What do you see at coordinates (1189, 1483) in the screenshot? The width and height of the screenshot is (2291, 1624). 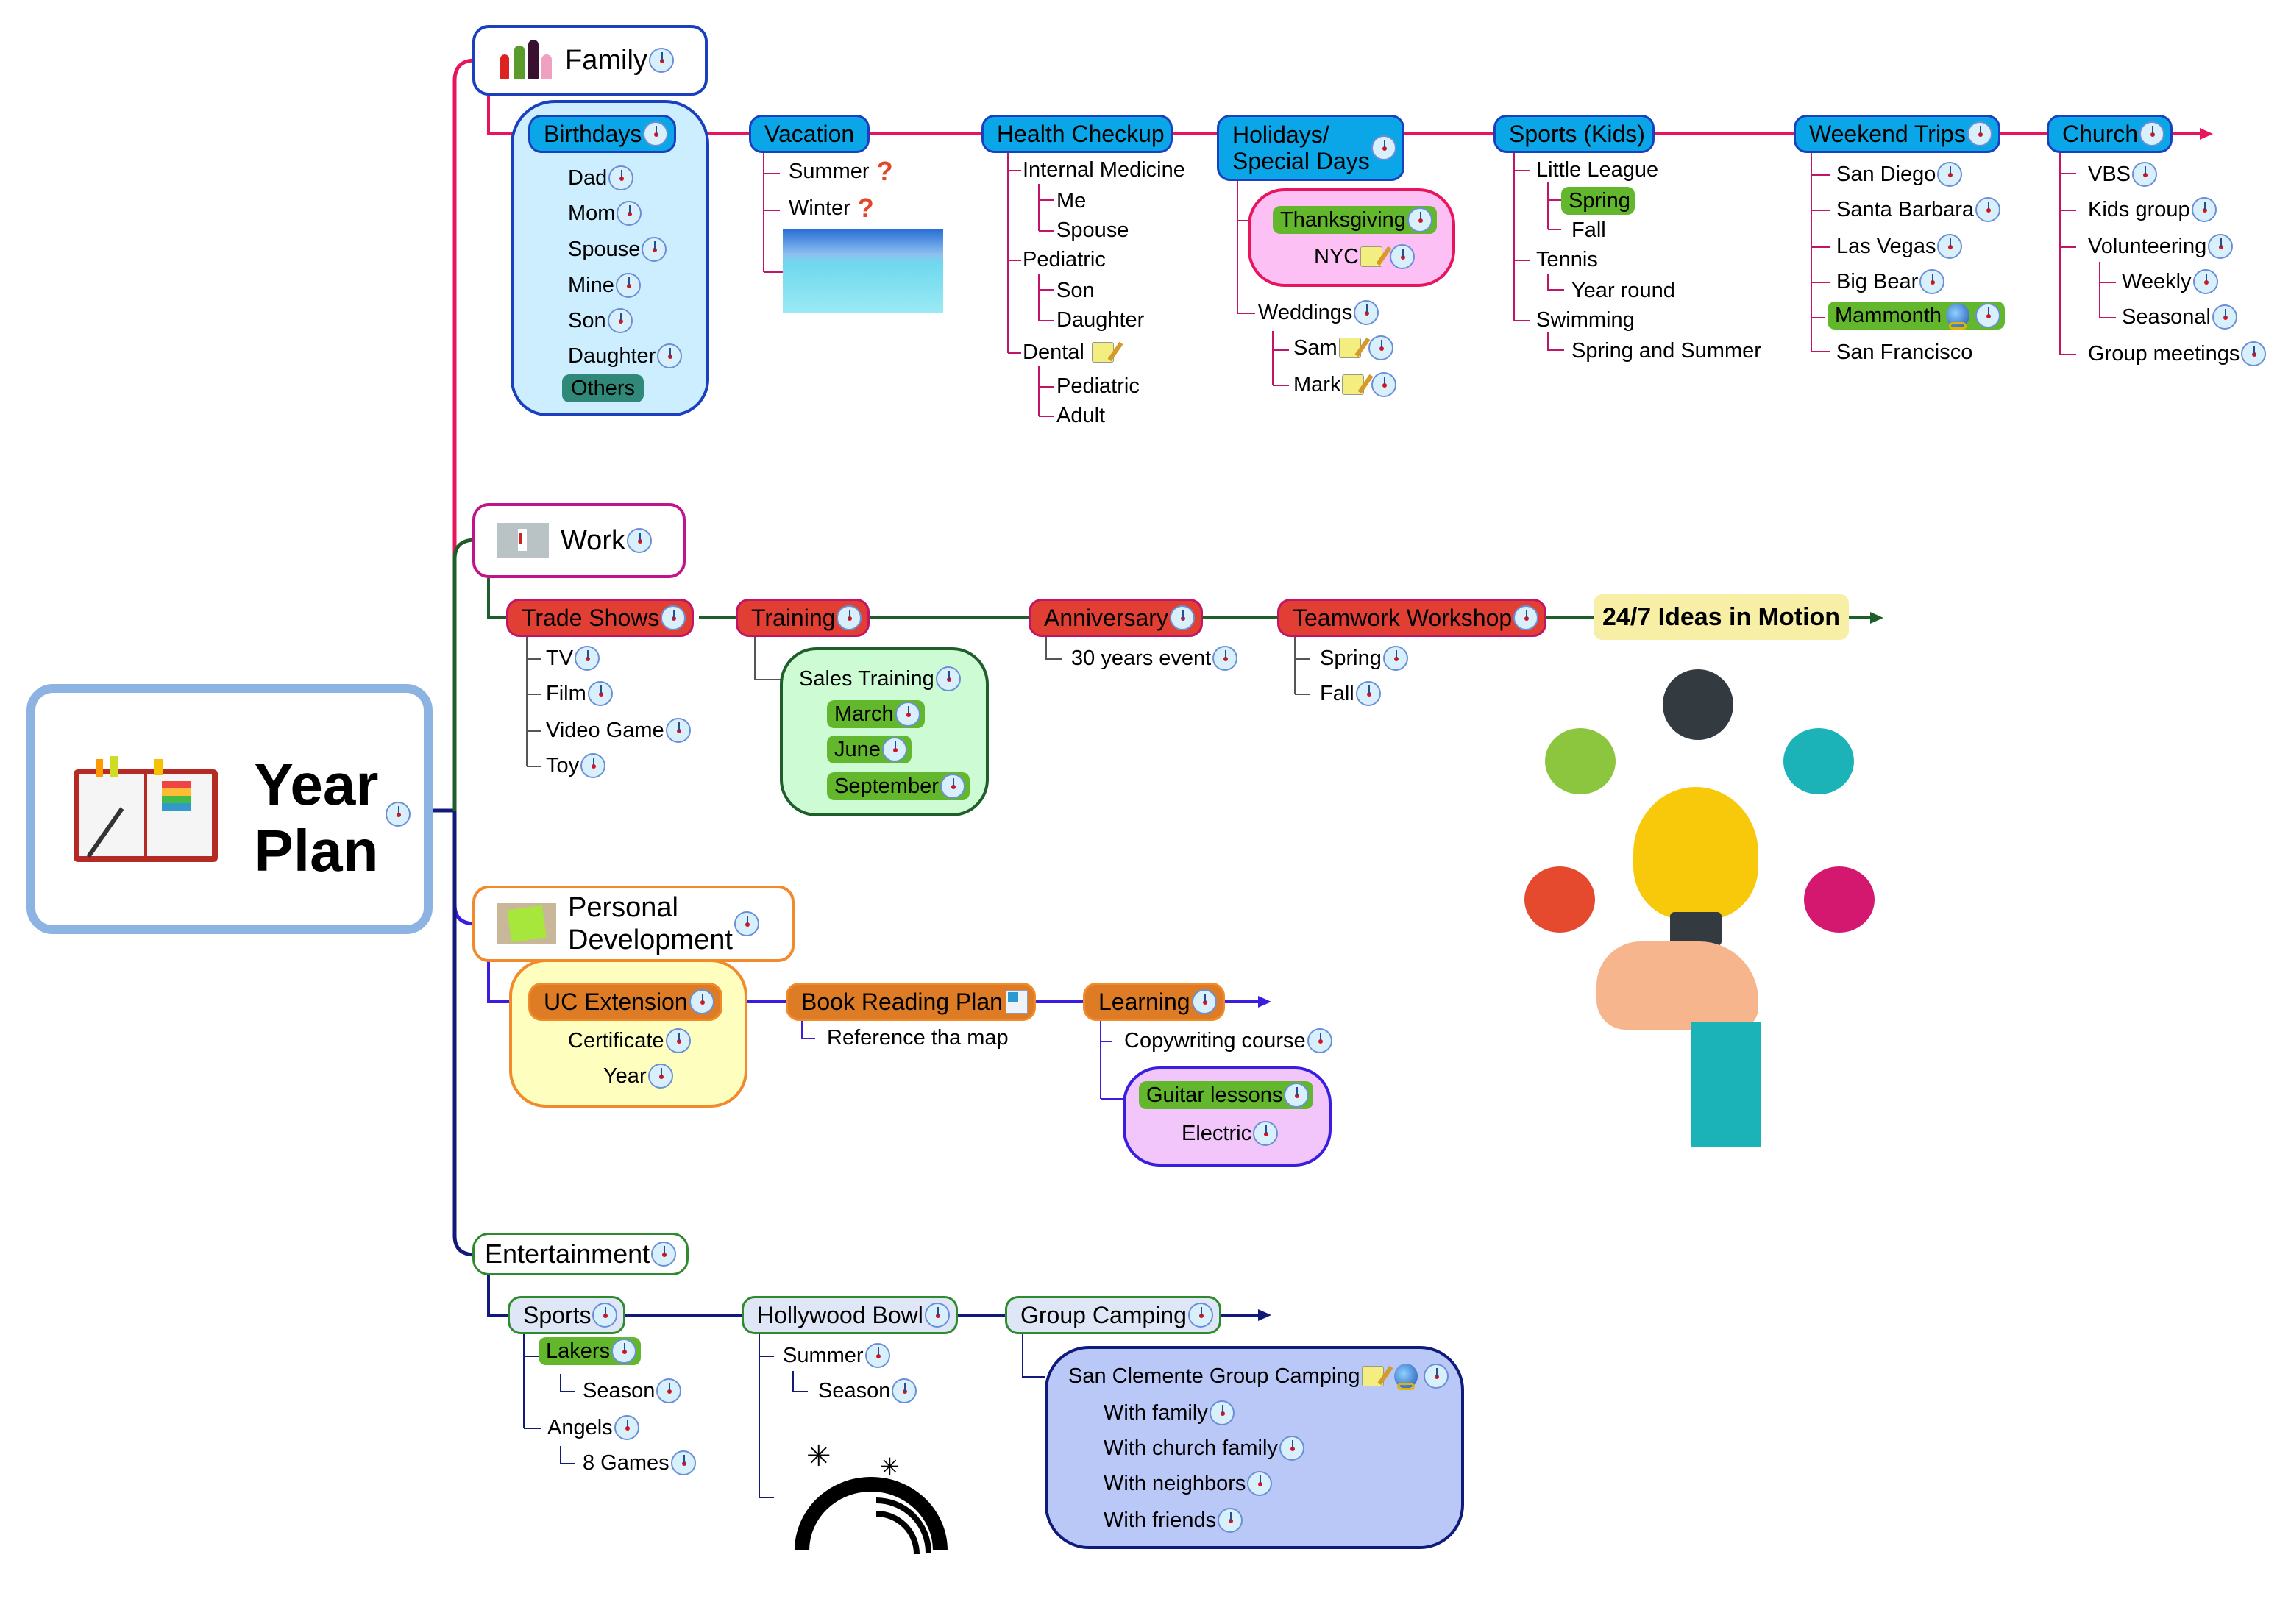 I see `list-item: With neighbors` at bounding box center [1189, 1483].